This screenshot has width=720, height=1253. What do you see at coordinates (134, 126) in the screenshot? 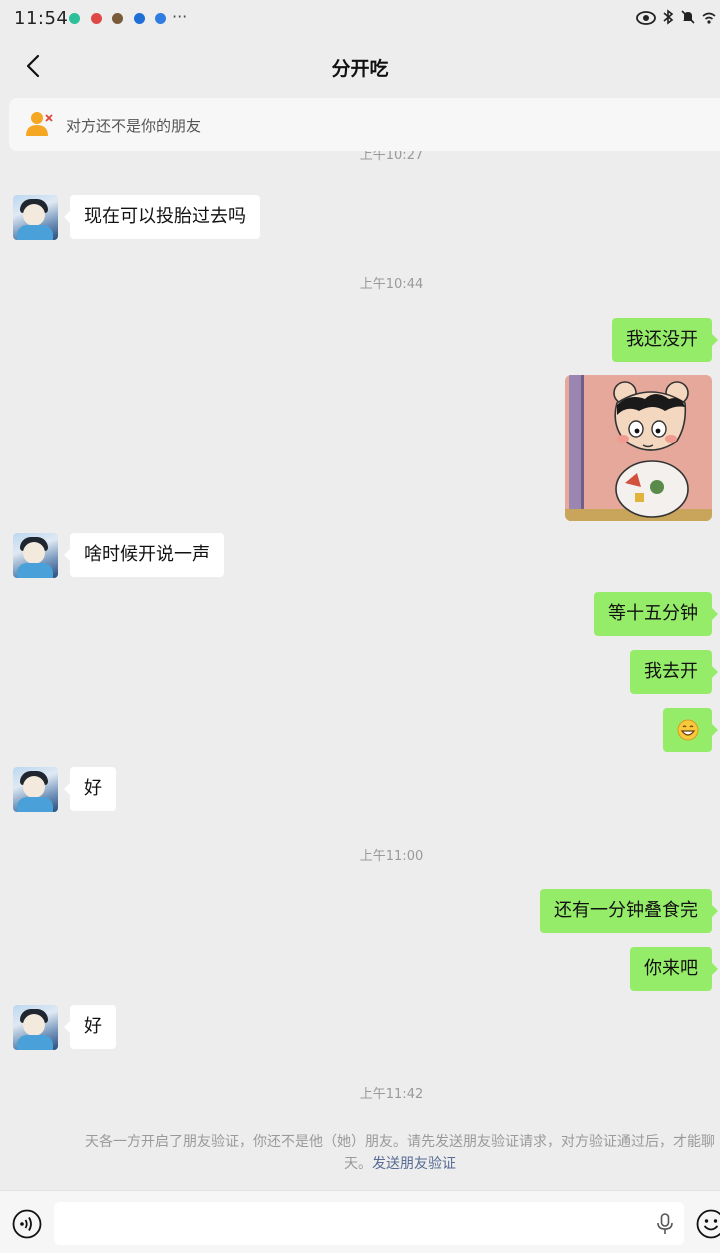
I see `not-friend-text: 对方还不是你的朋友` at bounding box center [134, 126].